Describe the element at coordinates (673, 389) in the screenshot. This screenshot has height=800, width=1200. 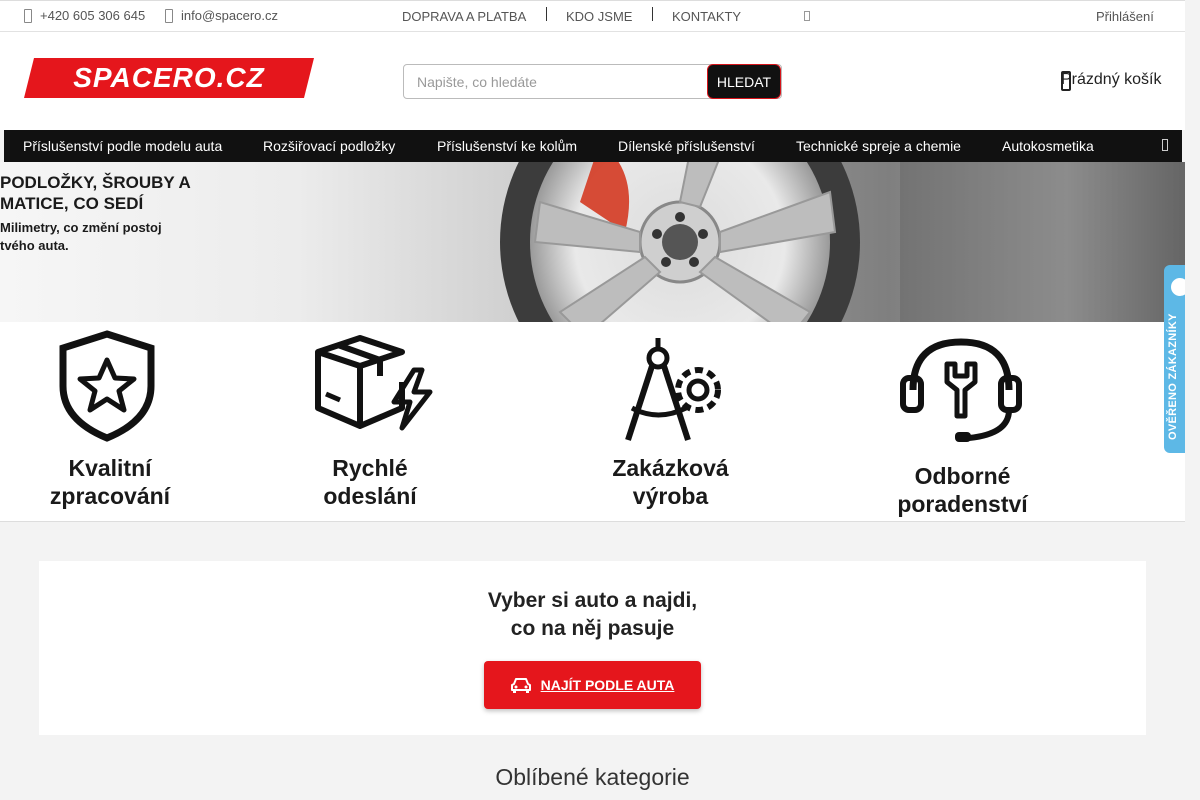
I see `compass-gear-icon` at that location.